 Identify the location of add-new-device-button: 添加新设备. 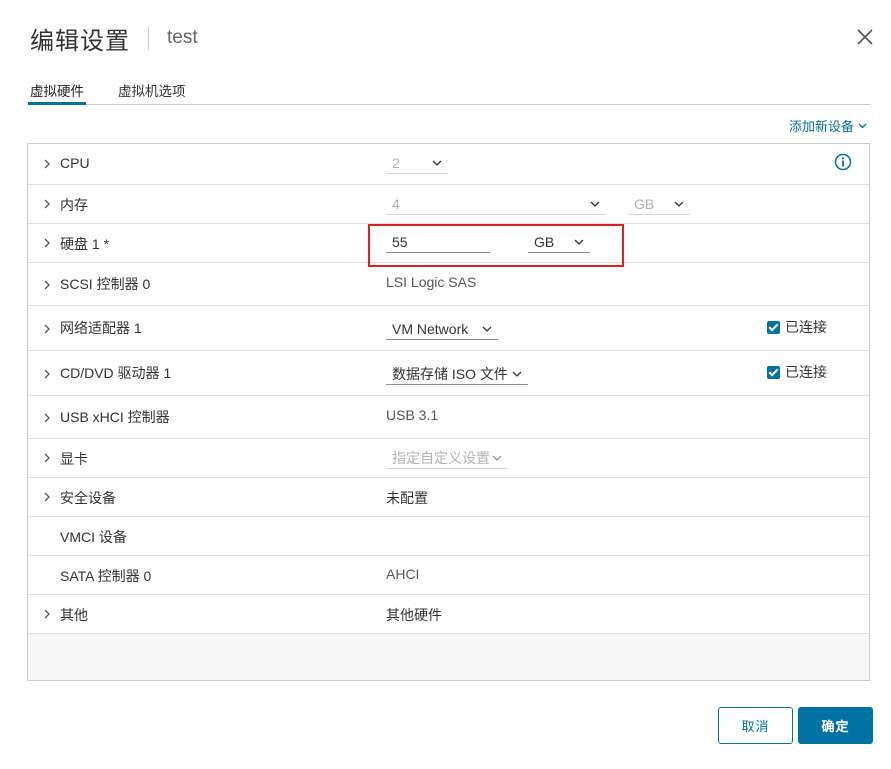
(828, 125).